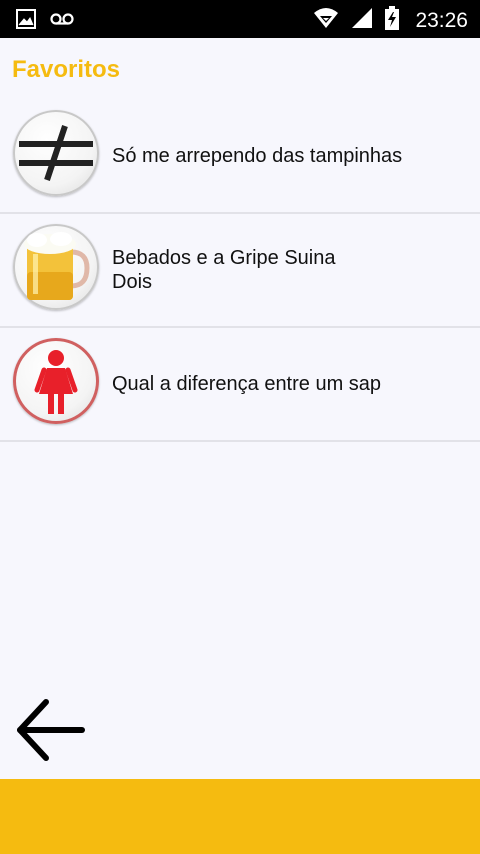 Image resolution: width=480 pixels, height=854 pixels. What do you see at coordinates (257, 156) in the screenshot?
I see `favorite-label: Só me arrependo das tampinhas` at bounding box center [257, 156].